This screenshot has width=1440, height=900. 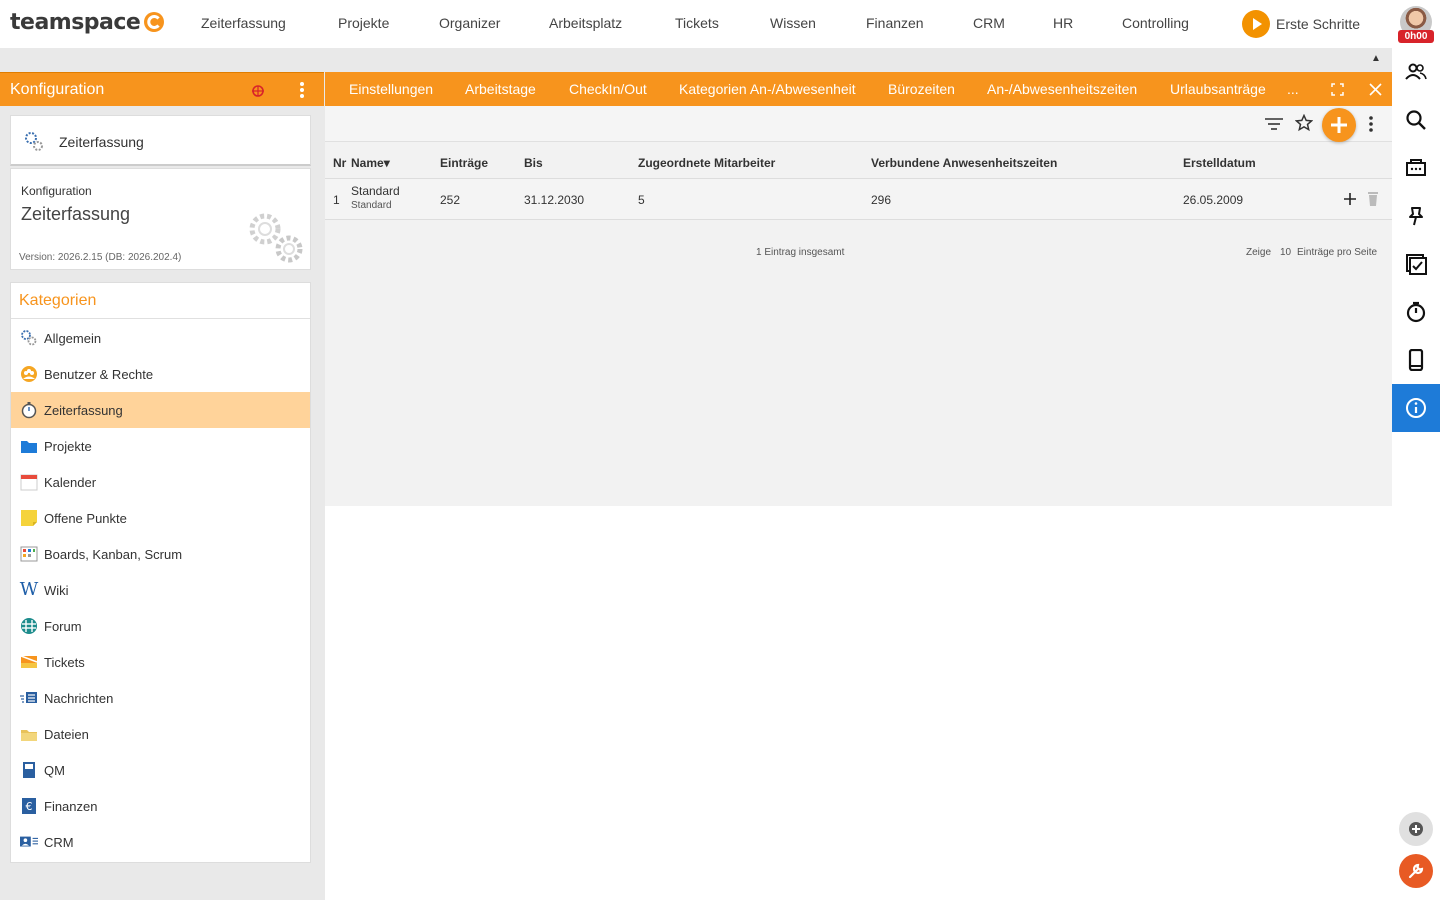 What do you see at coordinates (160, 770) in the screenshot?
I see `category-item-qm: QM` at bounding box center [160, 770].